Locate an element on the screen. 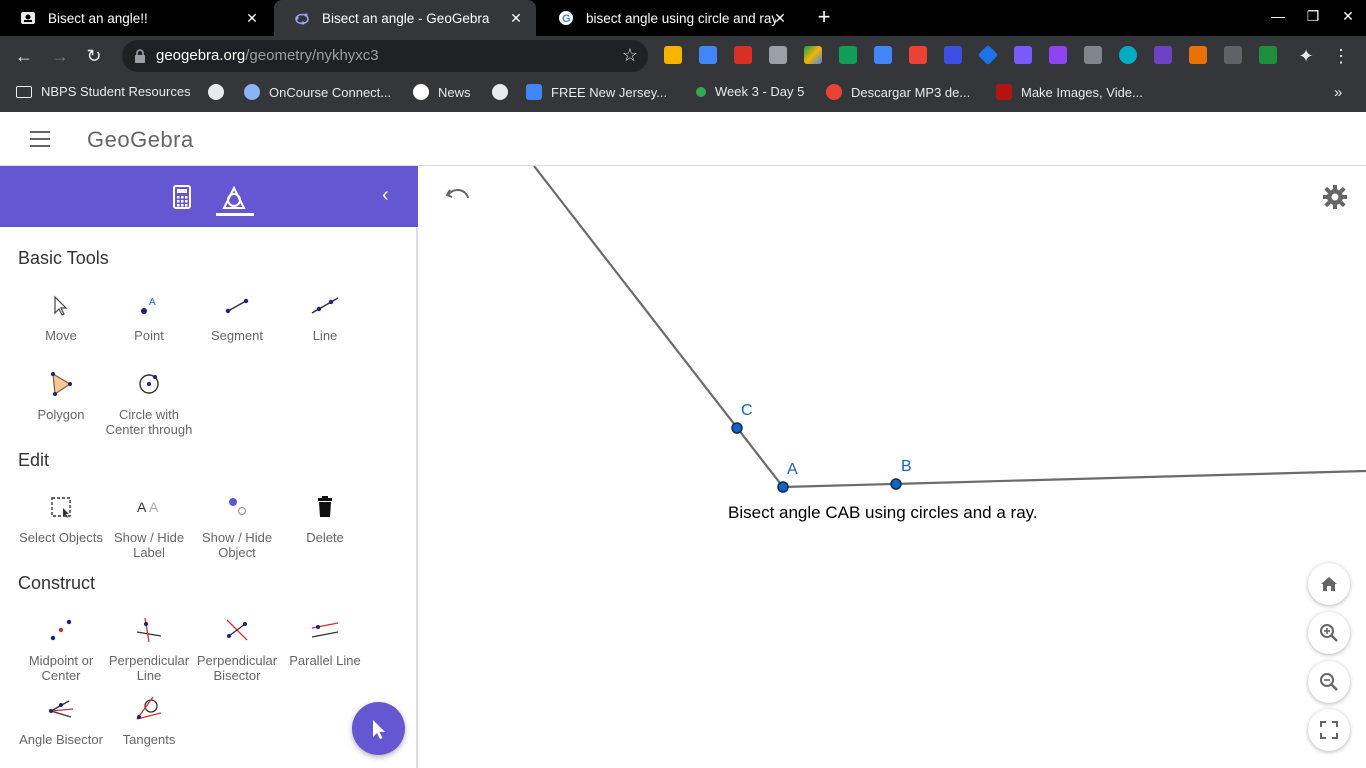  point-label-b: B is located at coordinates (906, 467).